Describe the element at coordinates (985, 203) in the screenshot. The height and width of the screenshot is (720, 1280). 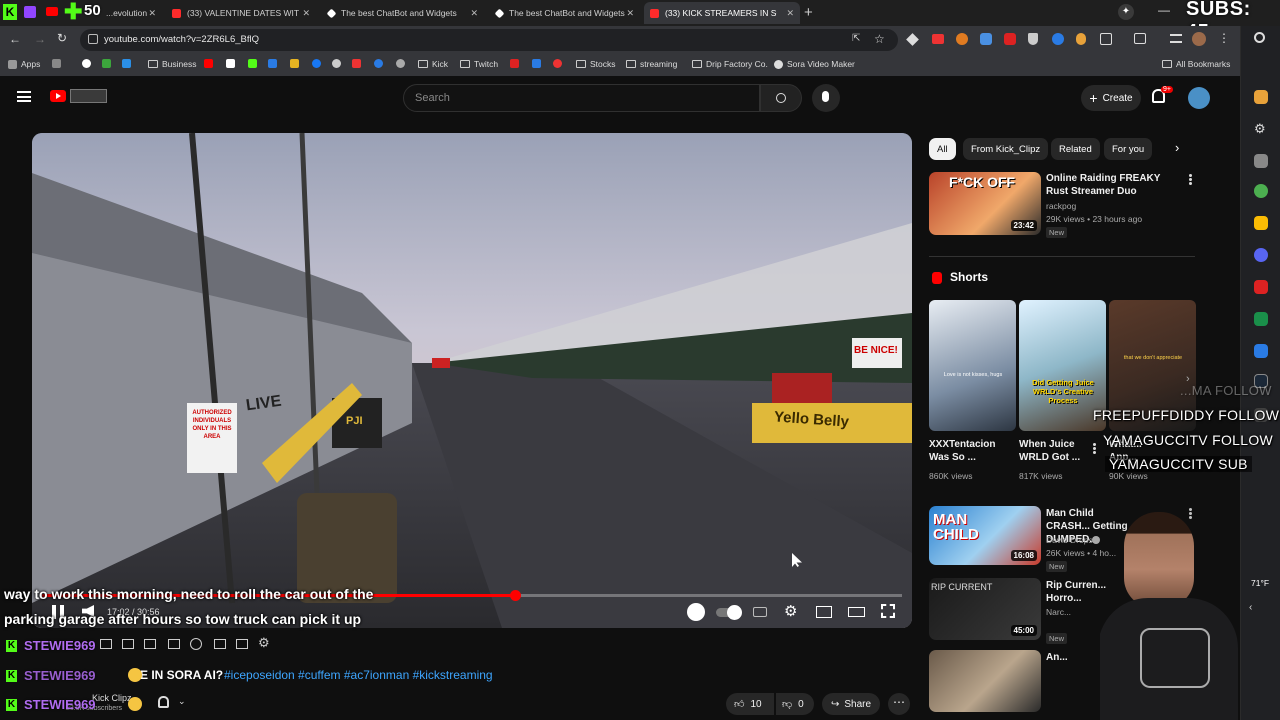
I see `rec-video-thumbnail: F*CK OFF 23:42` at that location.